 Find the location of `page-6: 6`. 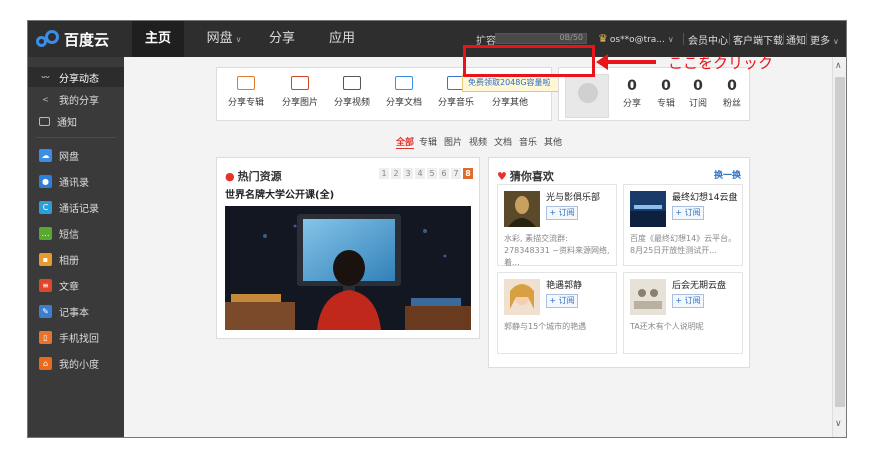

page-6: 6 is located at coordinates (444, 173).